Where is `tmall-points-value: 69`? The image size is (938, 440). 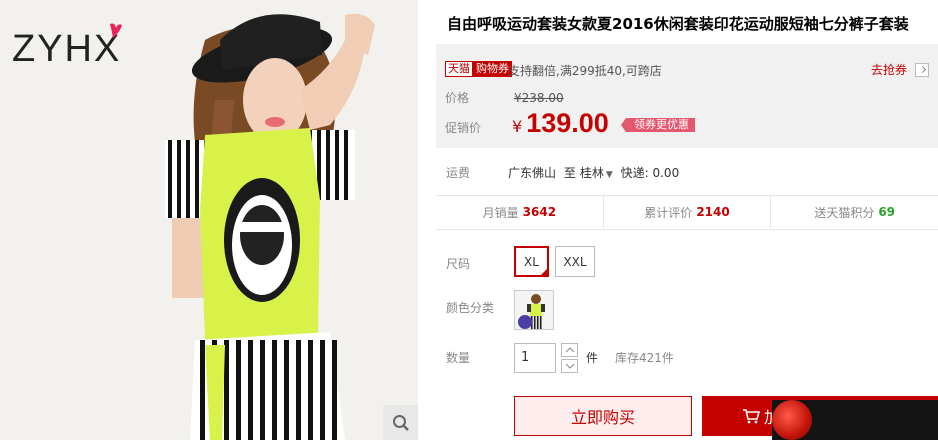
tmall-points-value: 69 is located at coordinates (887, 212).